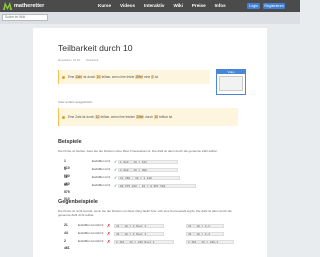 Image resolution: width=320 pixels, height=257 pixels. Describe the element at coordinates (165, 117) in the screenshot. I see `hint-text: teilbar ist.` at that location.